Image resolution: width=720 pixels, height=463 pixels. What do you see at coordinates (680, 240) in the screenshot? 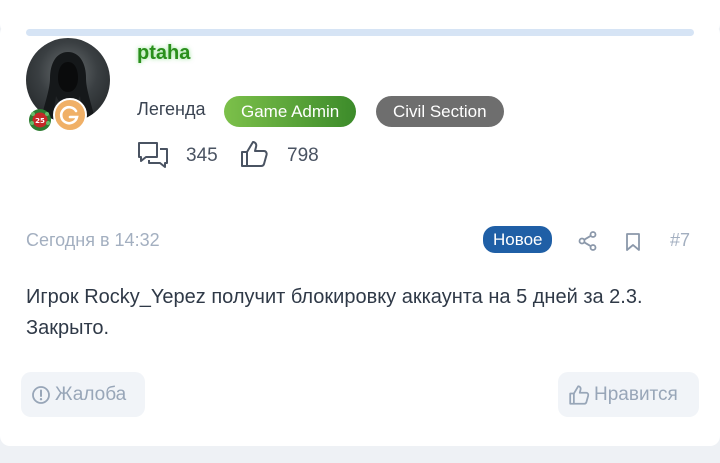
I see `post-number: #7` at bounding box center [680, 240].